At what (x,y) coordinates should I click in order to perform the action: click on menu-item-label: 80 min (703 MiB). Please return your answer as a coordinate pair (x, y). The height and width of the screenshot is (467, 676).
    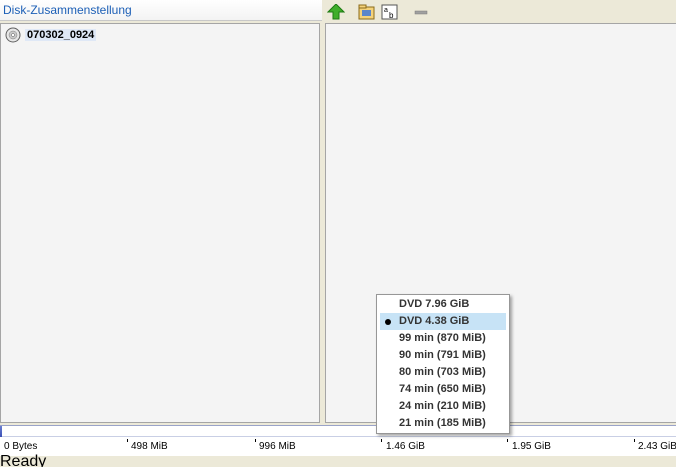
    Looking at the image, I should click on (442, 372).